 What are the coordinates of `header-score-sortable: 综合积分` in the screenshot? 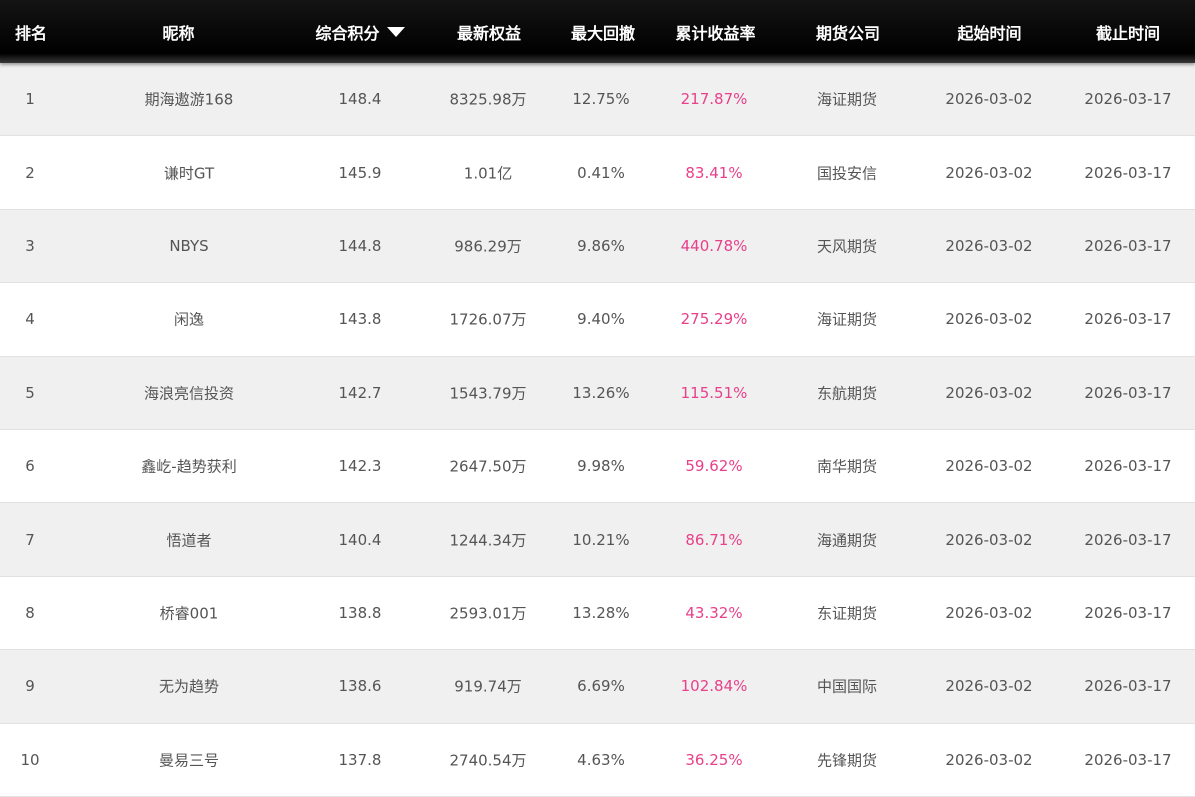 It's located at (360, 31).